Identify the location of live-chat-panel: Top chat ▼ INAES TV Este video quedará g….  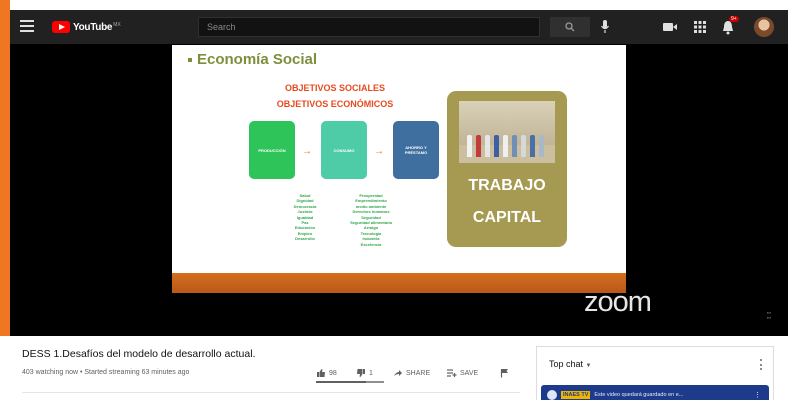
(655, 373).